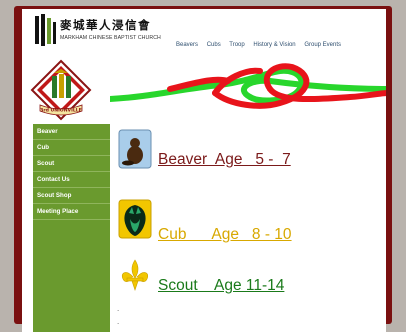  I want to click on church-logo: 麥城華人浸信會 MARKHAM CHINESE BAPTIST CHURCH, so click(104, 34).